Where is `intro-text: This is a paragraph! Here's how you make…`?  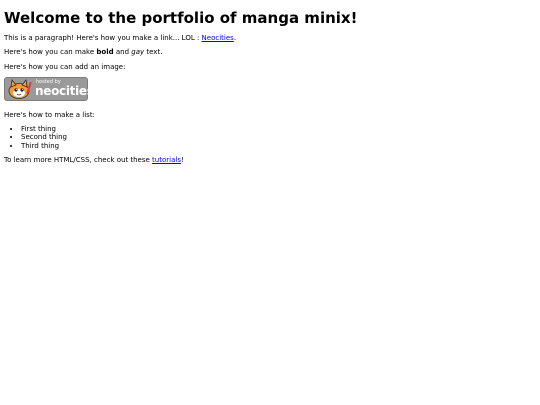
intro-text: This is a paragraph! Here's how you make… is located at coordinates (103, 38).